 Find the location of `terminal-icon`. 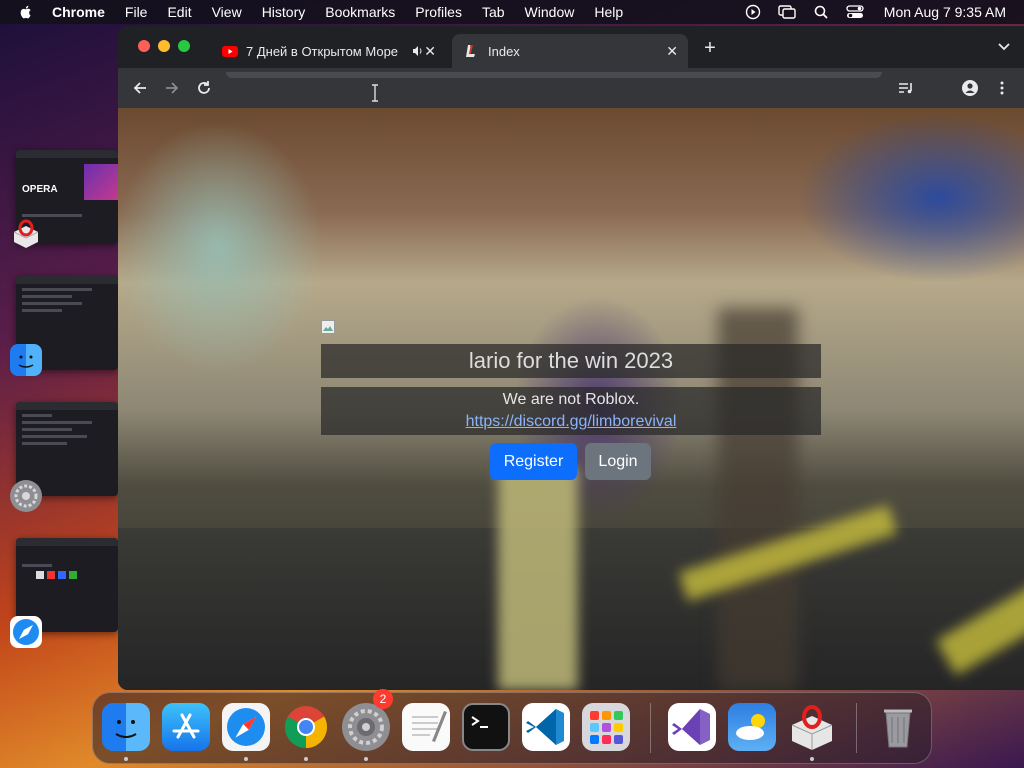

terminal-icon is located at coordinates (486, 727).